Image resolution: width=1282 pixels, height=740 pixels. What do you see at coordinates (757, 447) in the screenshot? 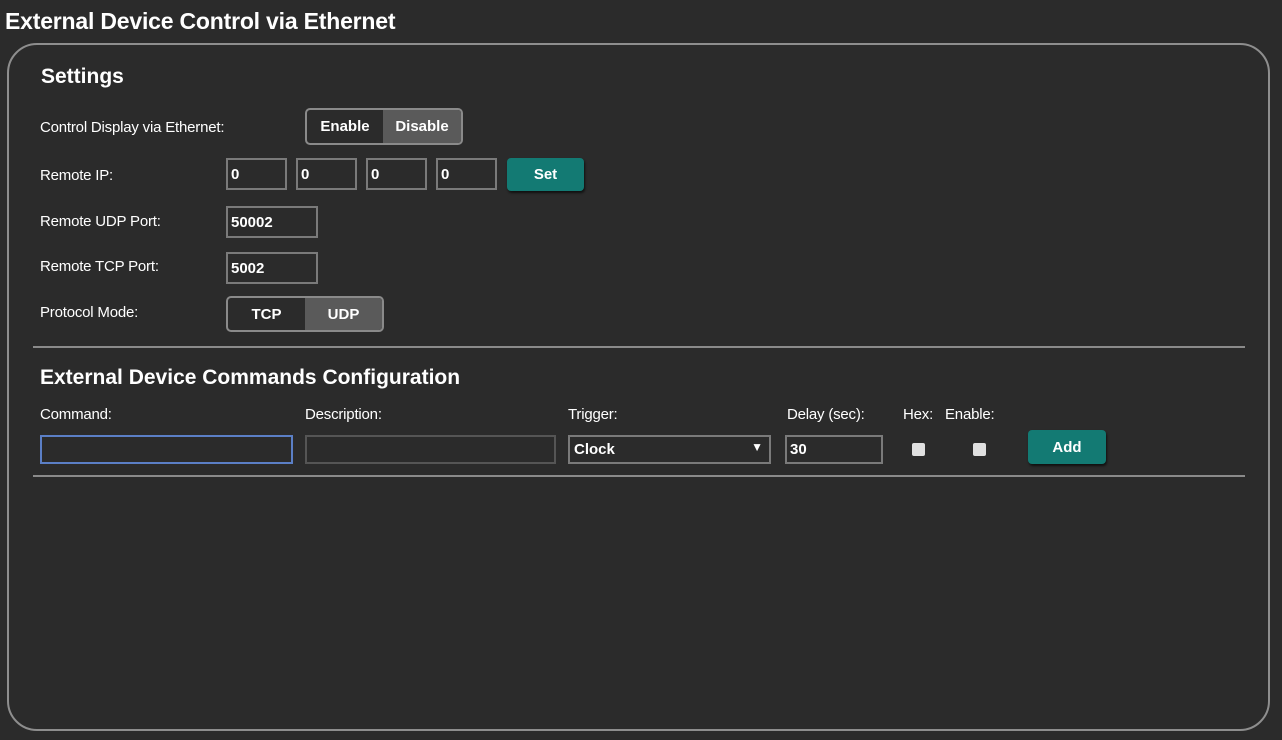
I see `dropdown-arrow-icon: ▼` at bounding box center [757, 447].